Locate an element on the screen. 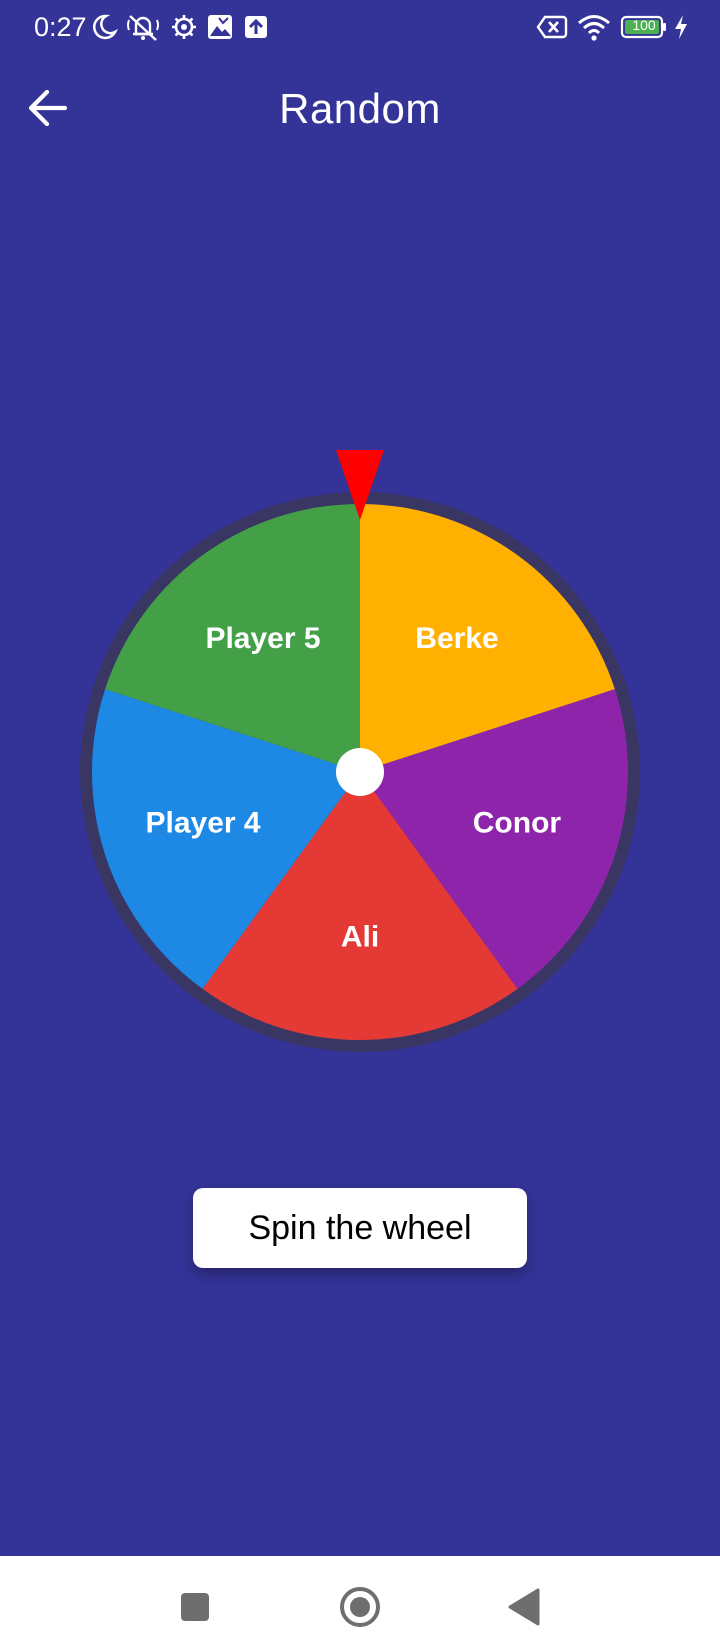 The height and width of the screenshot is (1650, 720). battery-level-text: 100 is located at coordinates (644, 25).